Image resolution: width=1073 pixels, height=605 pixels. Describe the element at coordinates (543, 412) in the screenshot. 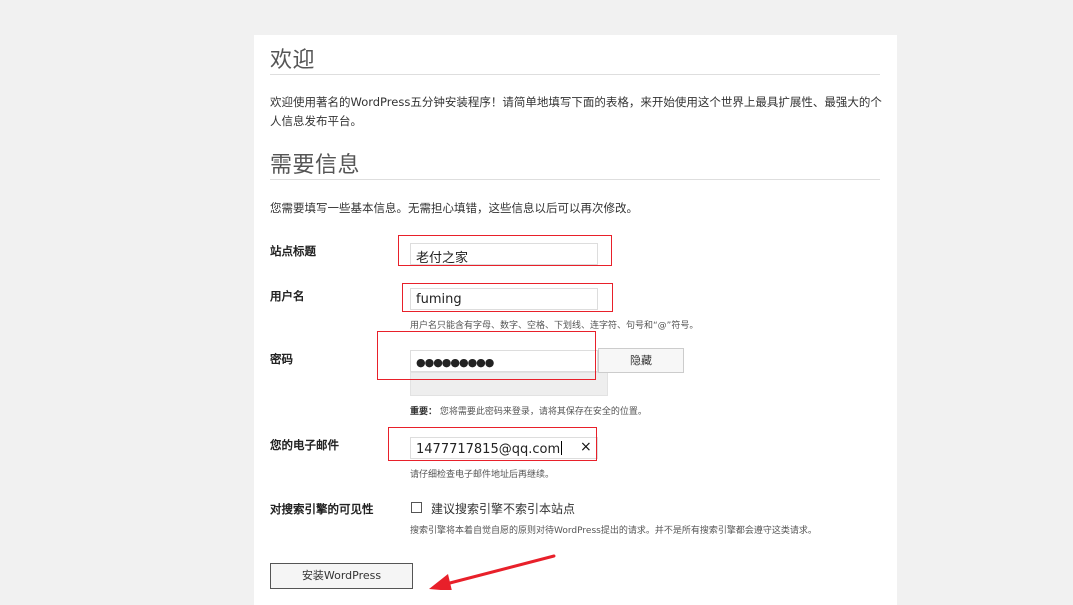

I see `password-hint-text: 您将需要此密码来登录，请将其保存在安全的位置。` at that location.